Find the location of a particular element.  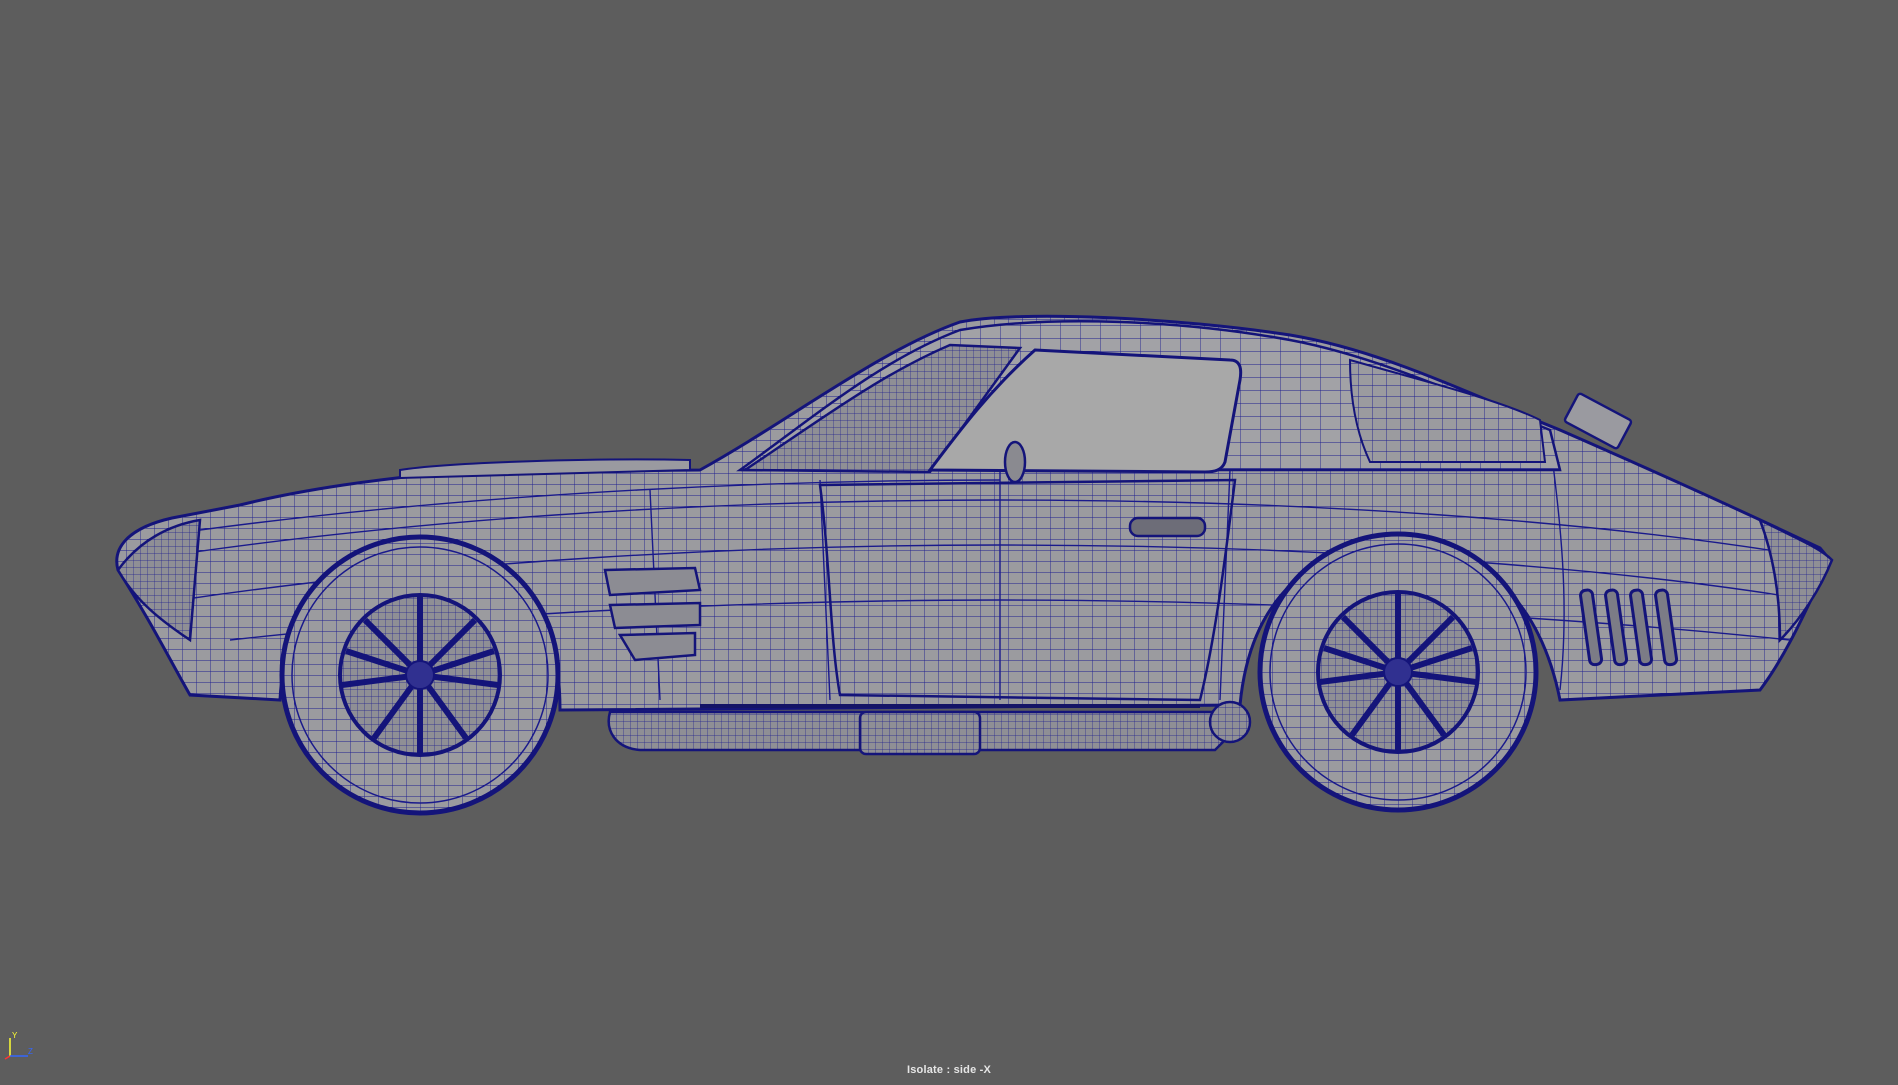

axis-y-label: Y is located at coordinates (15, 1035).